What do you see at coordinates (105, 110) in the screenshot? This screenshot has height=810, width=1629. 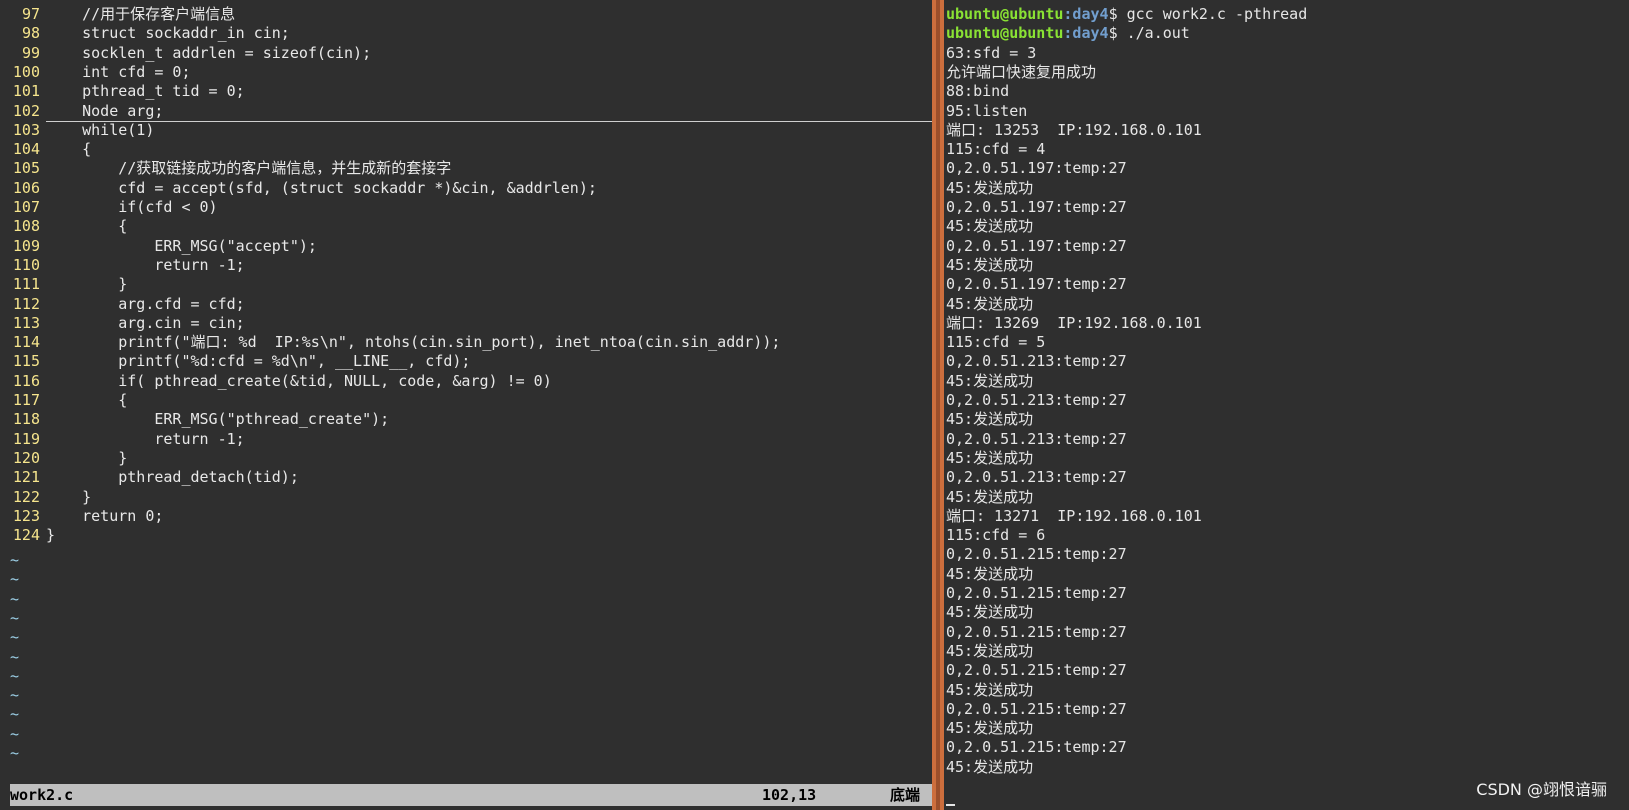 I see `code-text: Node arg;` at bounding box center [105, 110].